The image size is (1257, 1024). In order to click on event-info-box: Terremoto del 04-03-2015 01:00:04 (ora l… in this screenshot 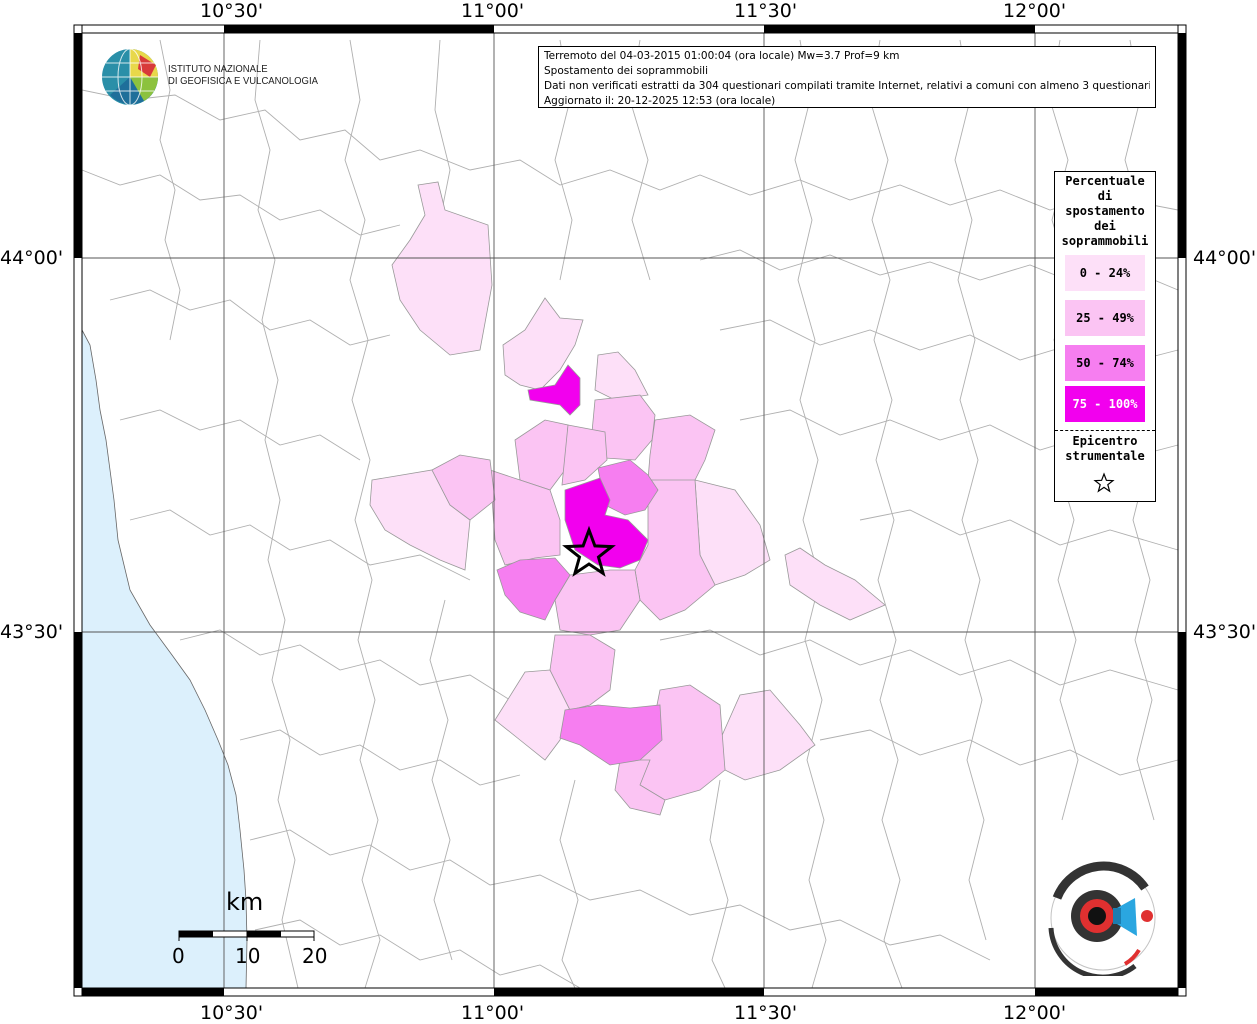, I will do `click(847, 77)`.